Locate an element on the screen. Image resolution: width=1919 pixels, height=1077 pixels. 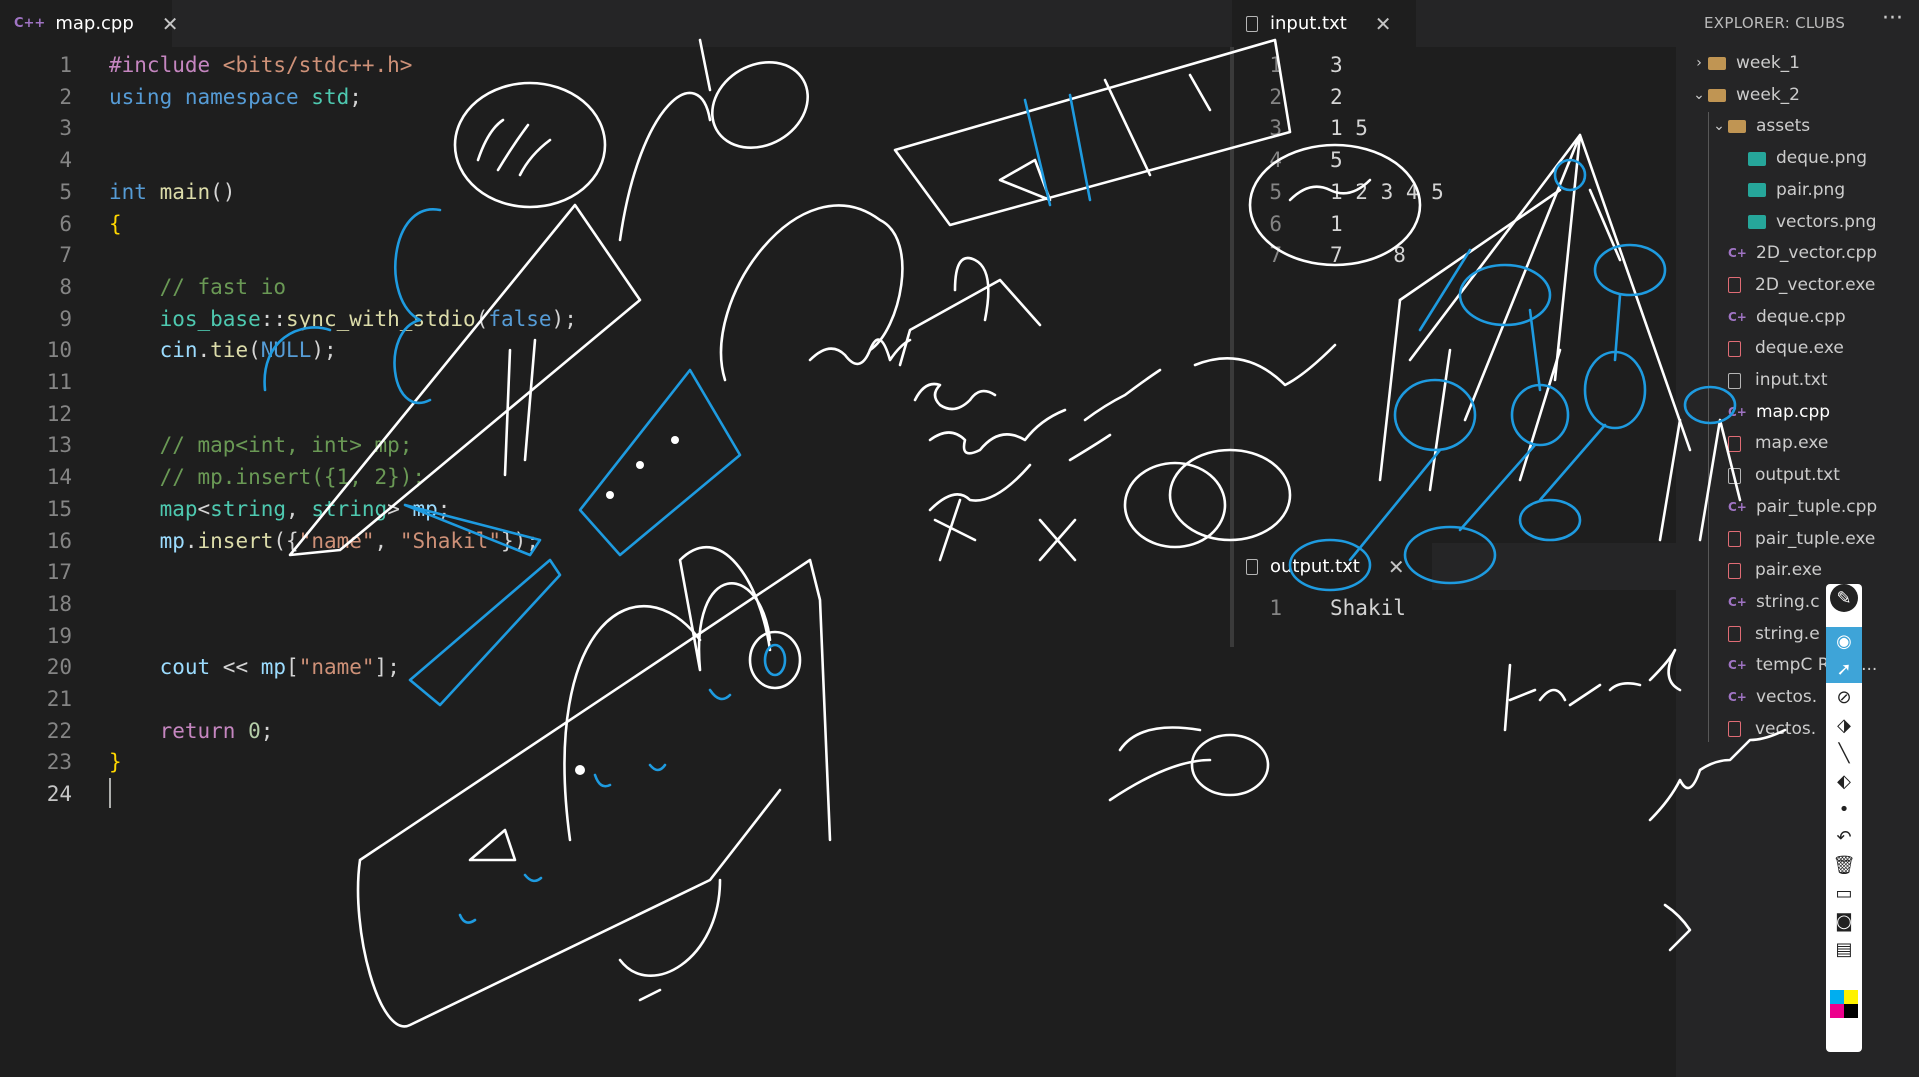
tree-item-deque-png: deque.png is located at coordinates (1807, 158).